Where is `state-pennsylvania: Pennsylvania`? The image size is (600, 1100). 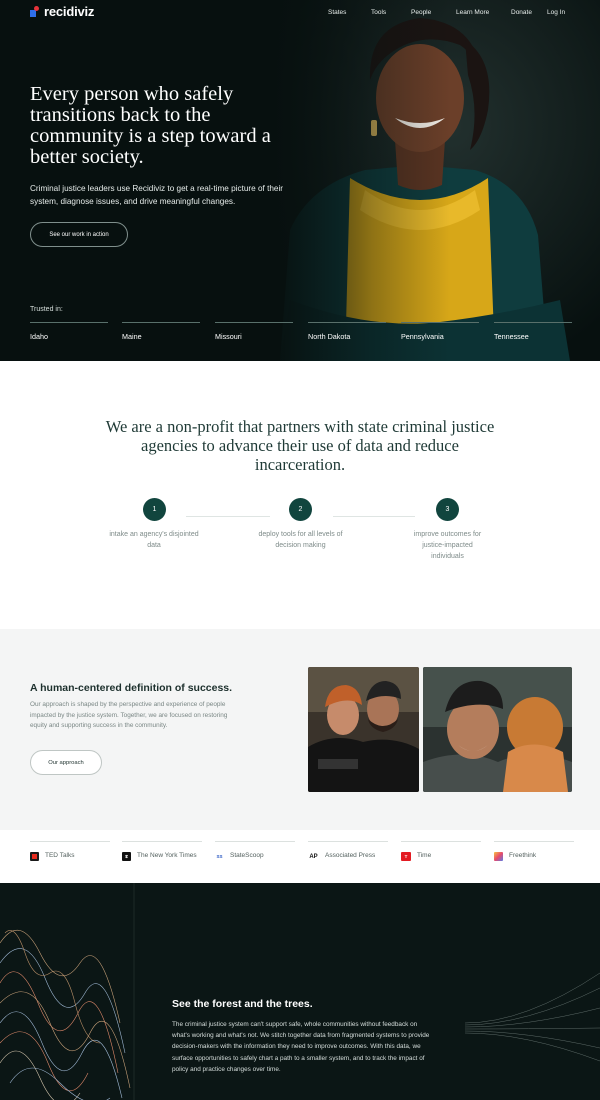
state-pennsylvania: Pennsylvania is located at coordinates (440, 331).